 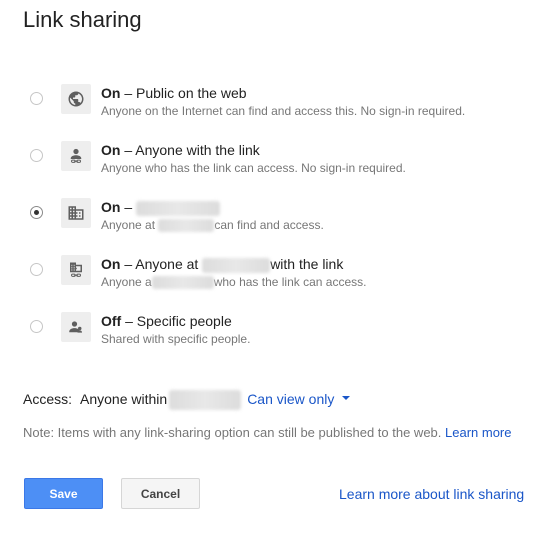 I want to click on access-label: Access:, so click(x=48, y=399).